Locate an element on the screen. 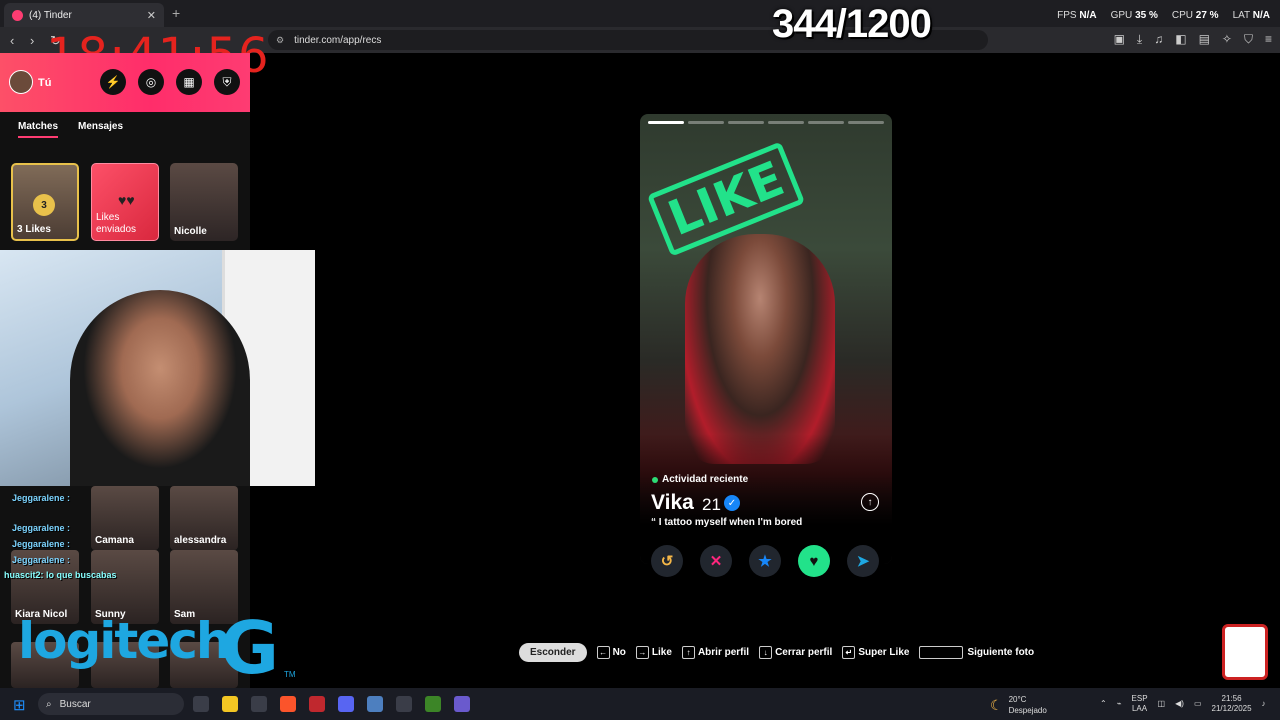 The width and height of the screenshot is (1280, 720). windows-start-icon: ⊞ is located at coordinates (19, 705).